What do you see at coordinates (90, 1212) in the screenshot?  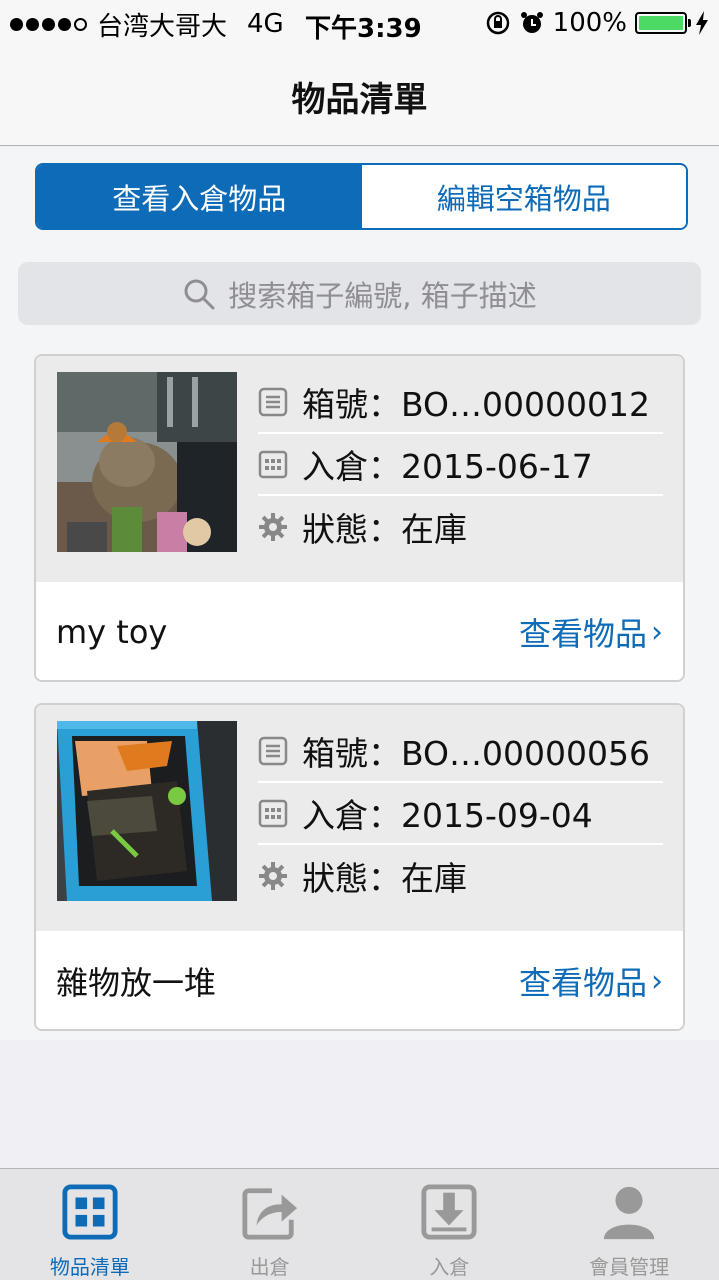 I see `grid-icon` at bounding box center [90, 1212].